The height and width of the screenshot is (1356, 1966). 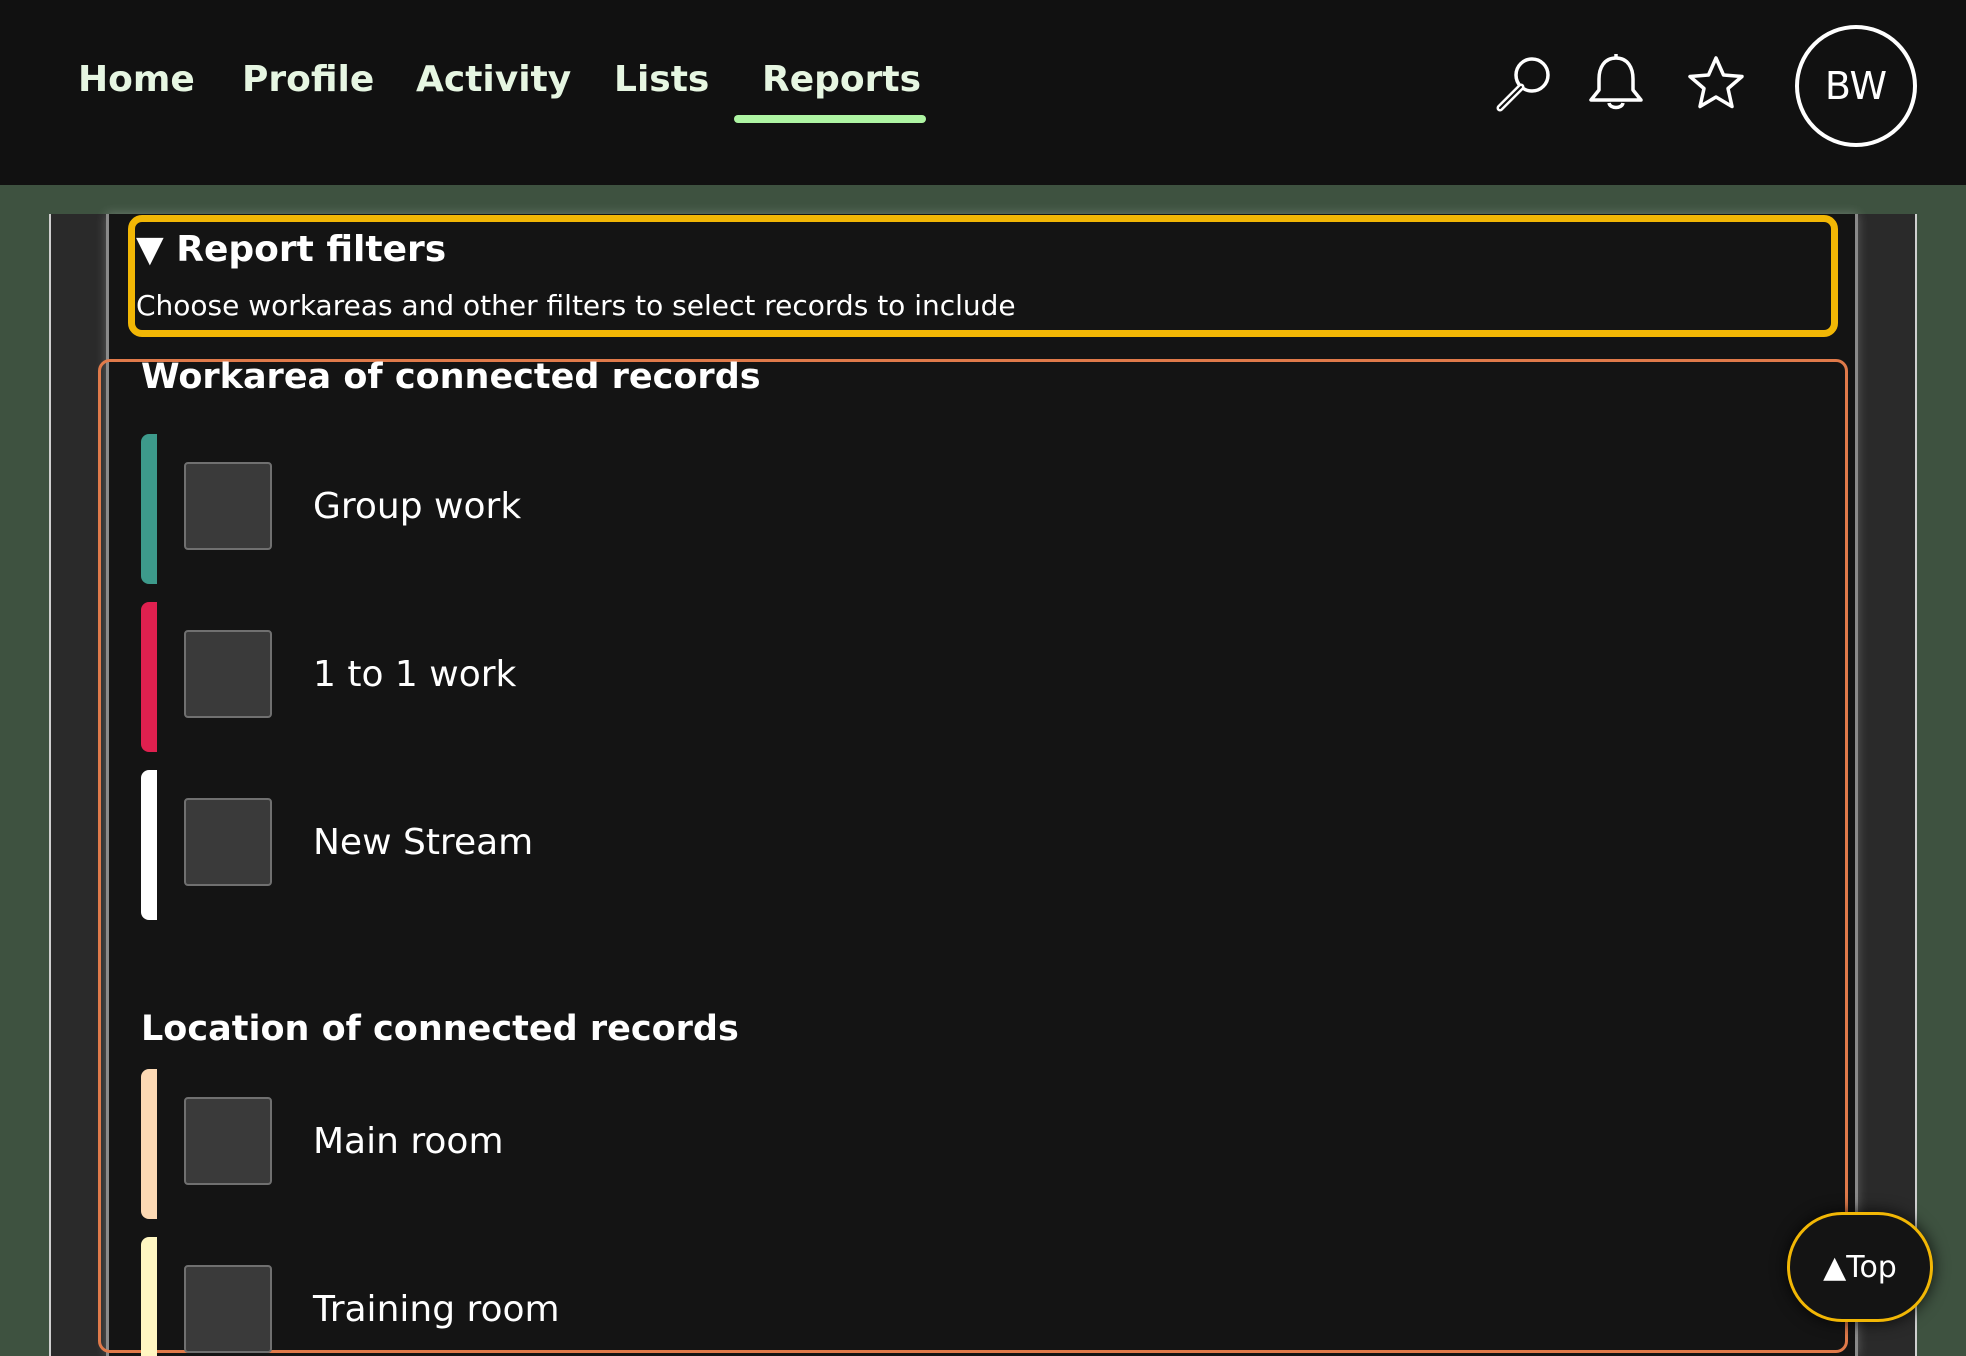 I want to click on location-option-training-room: Training room, so click(x=941, y=1296).